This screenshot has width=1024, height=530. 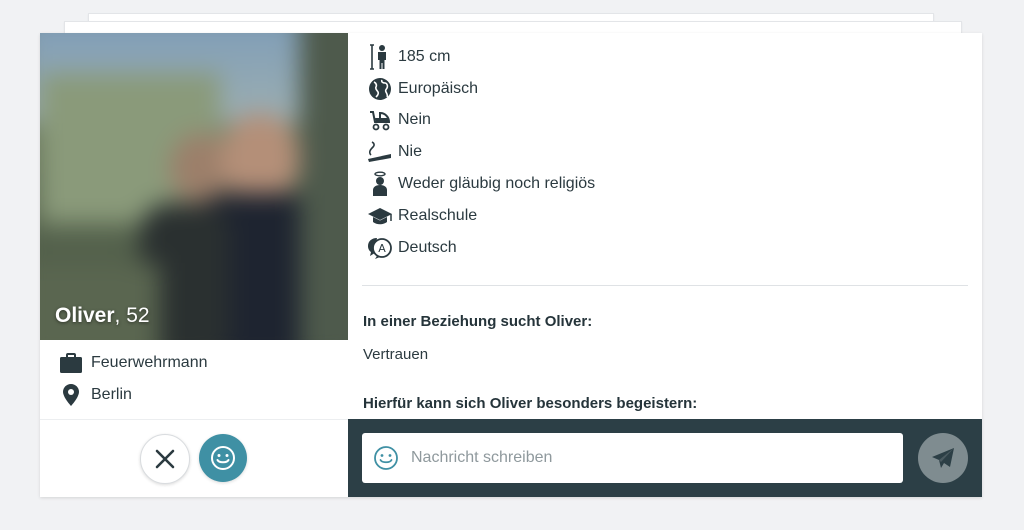 I want to click on attribute-text: Nein, so click(x=414, y=120).